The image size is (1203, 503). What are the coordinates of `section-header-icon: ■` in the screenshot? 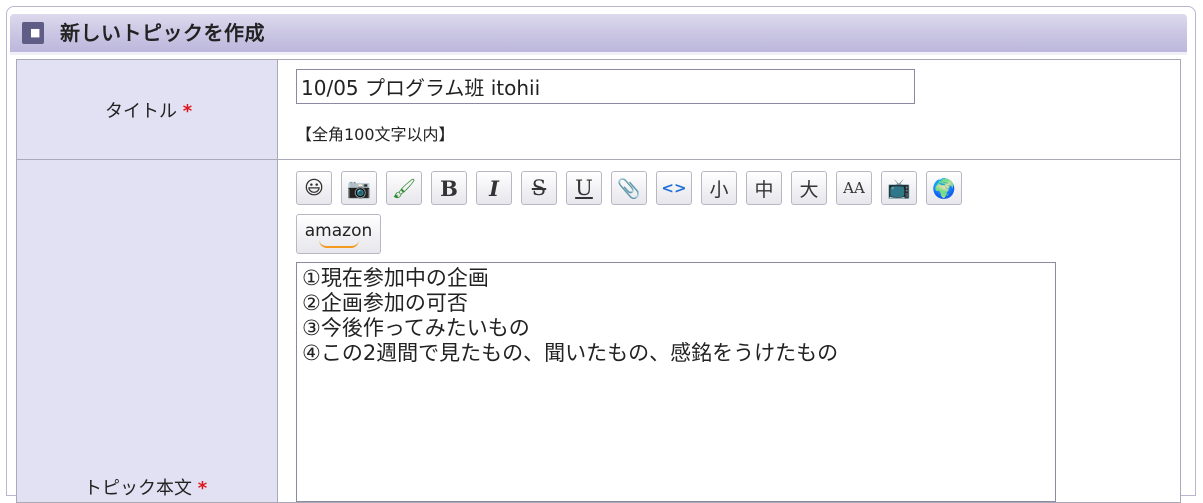 It's located at (33, 33).